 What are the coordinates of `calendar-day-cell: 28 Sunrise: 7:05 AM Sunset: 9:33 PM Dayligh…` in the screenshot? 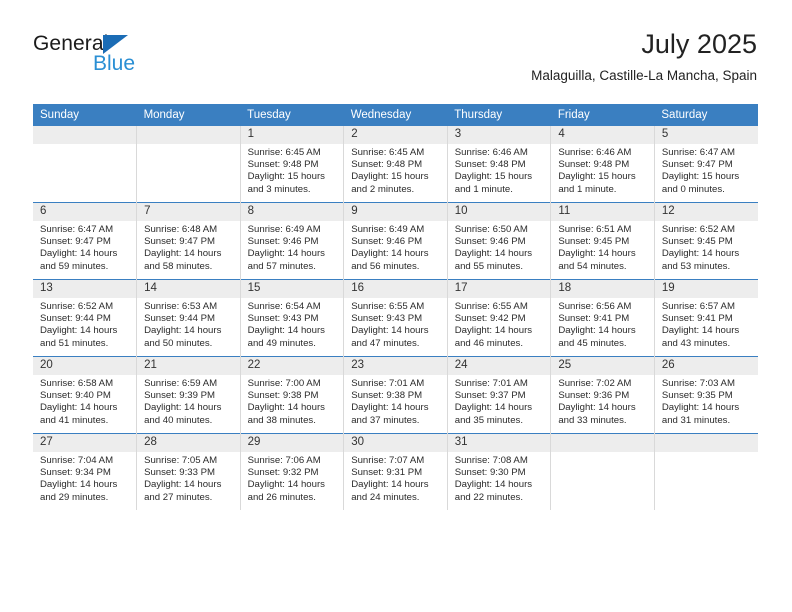 It's located at (188, 471).